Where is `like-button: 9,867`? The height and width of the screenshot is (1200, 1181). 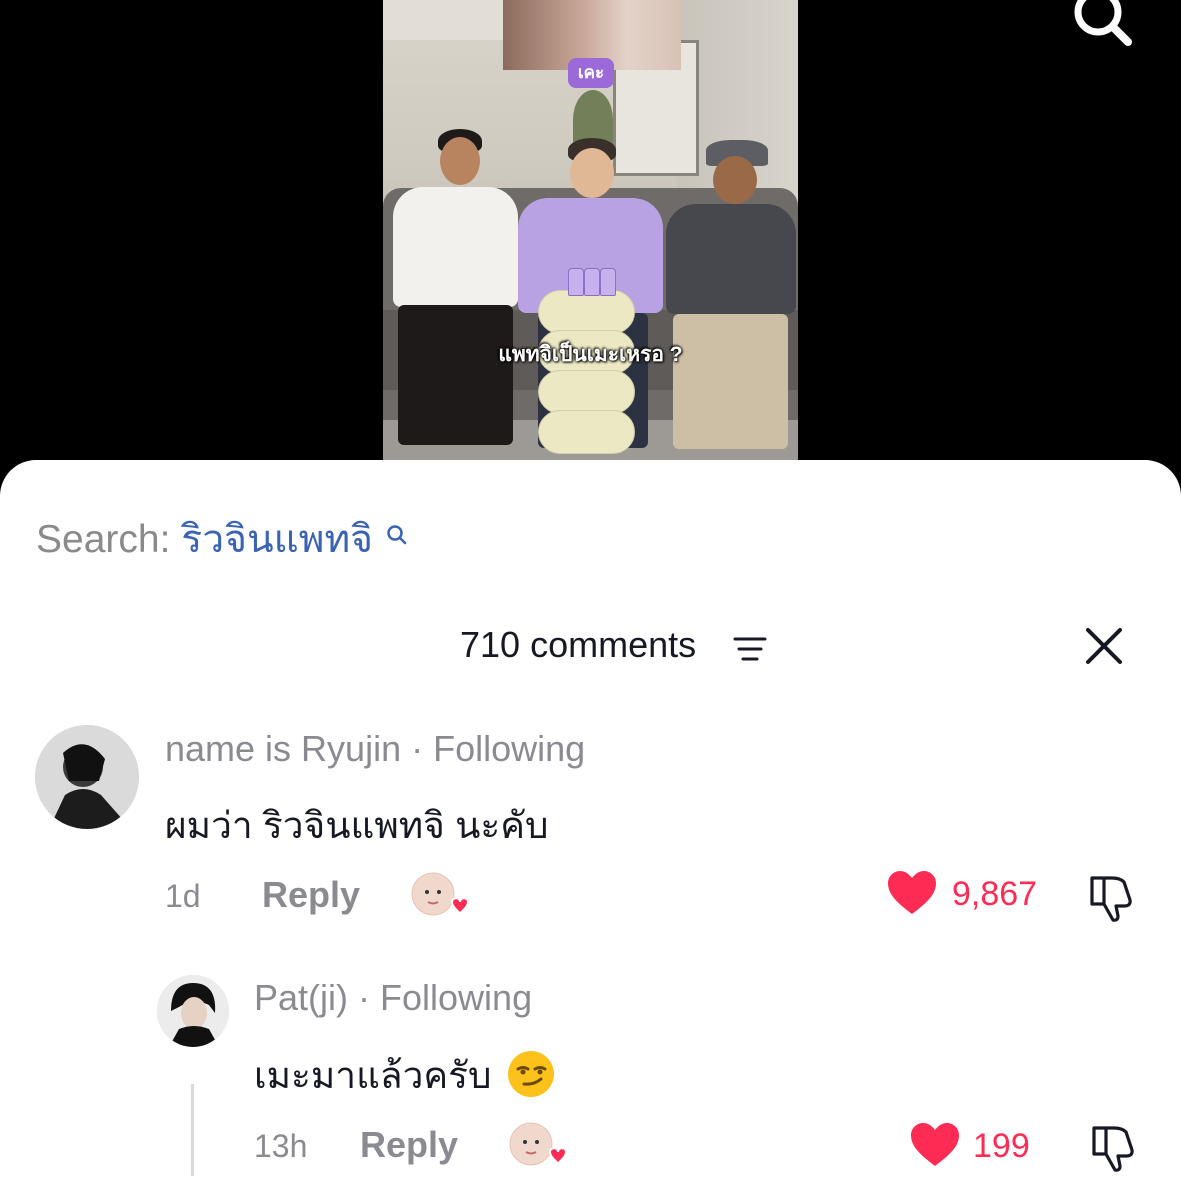 like-button: 9,867 is located at coordinates (966, 895).